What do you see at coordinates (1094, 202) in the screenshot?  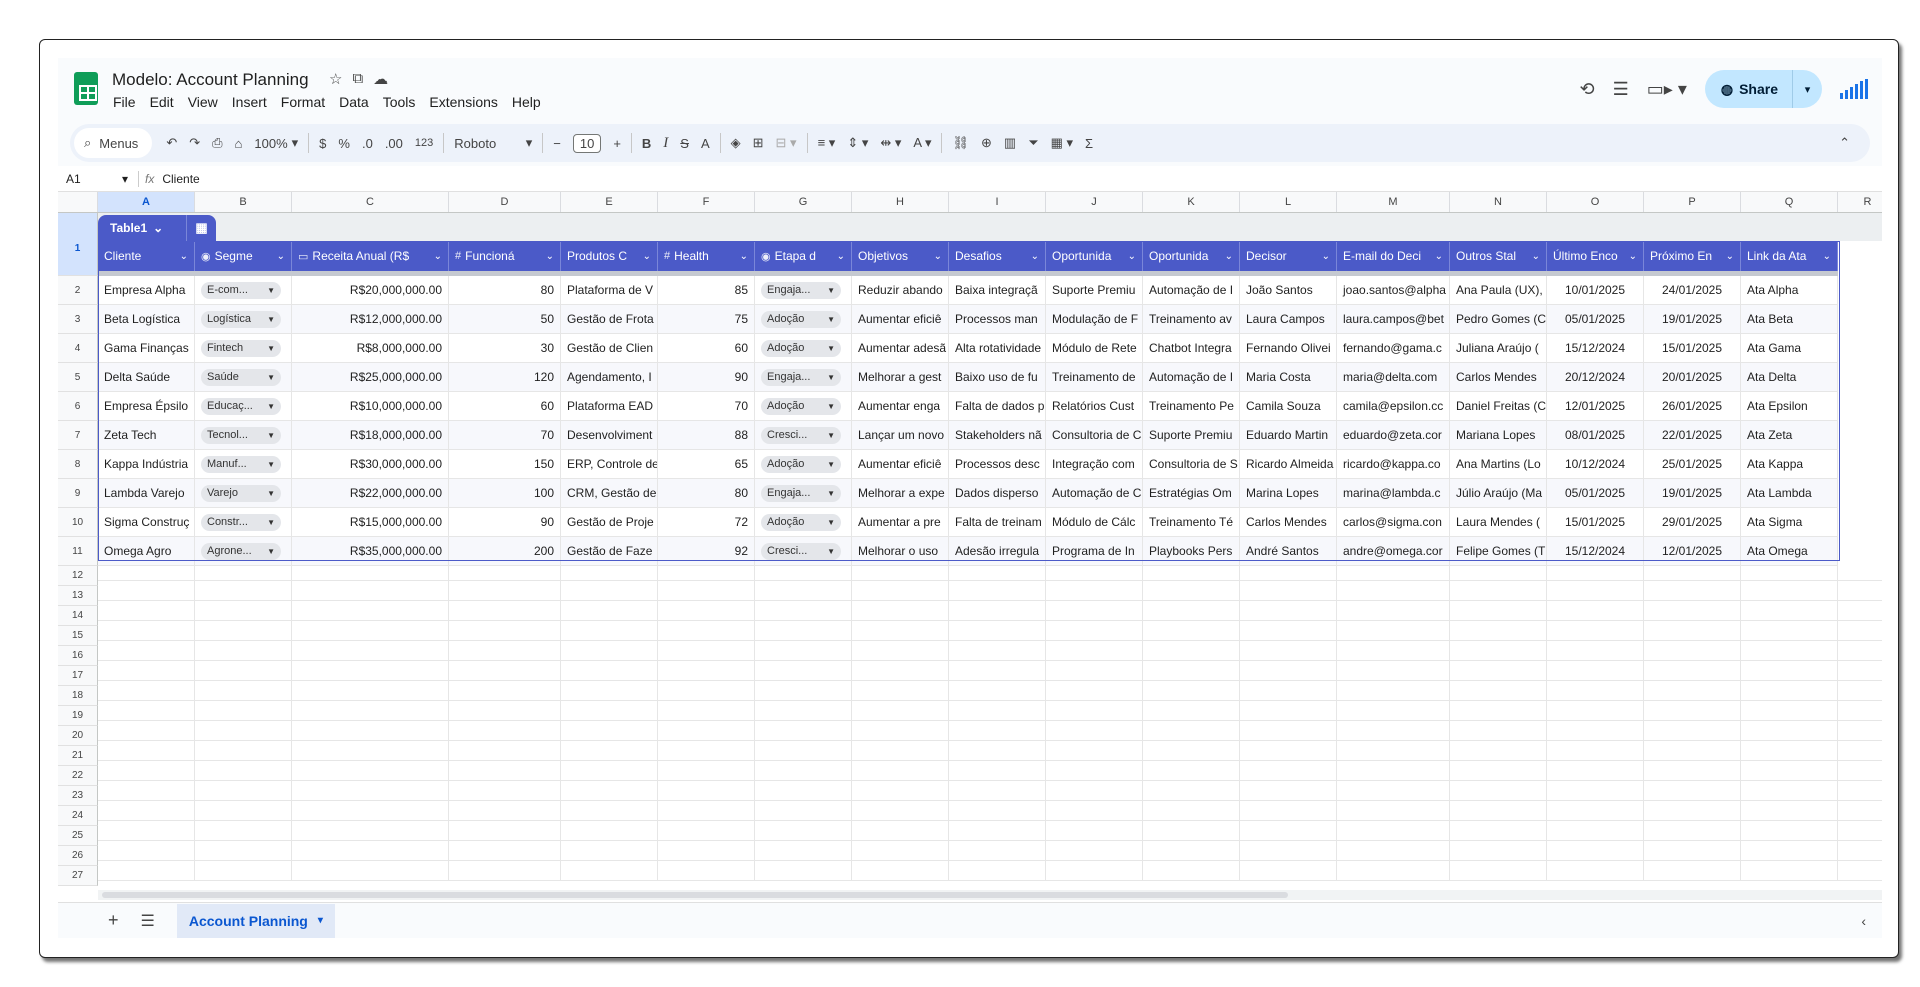 I see `column-header-j: J` at bounding box center [1094, 202].